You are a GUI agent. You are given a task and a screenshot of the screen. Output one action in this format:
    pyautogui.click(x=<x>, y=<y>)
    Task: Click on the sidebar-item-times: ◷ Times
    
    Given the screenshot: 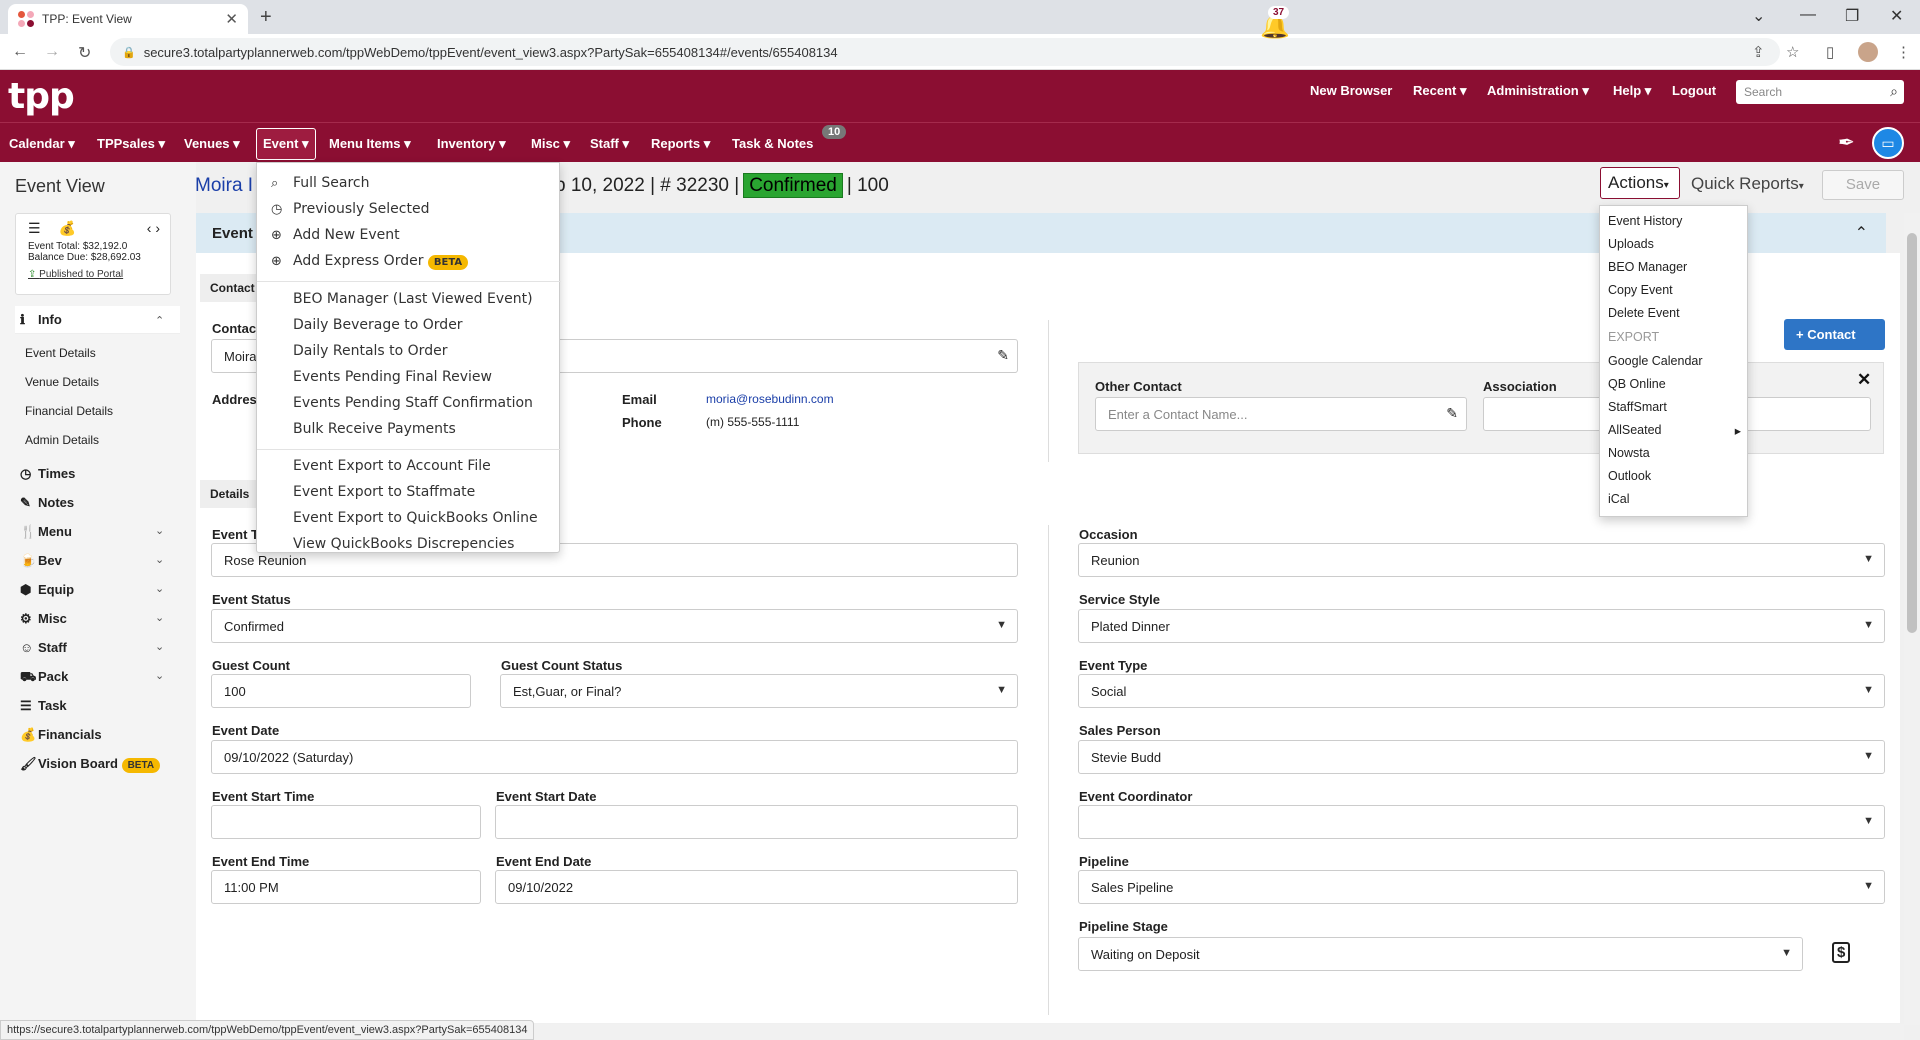 What is the action you would take?
    pyautogui.click(x=47, y=474)
    